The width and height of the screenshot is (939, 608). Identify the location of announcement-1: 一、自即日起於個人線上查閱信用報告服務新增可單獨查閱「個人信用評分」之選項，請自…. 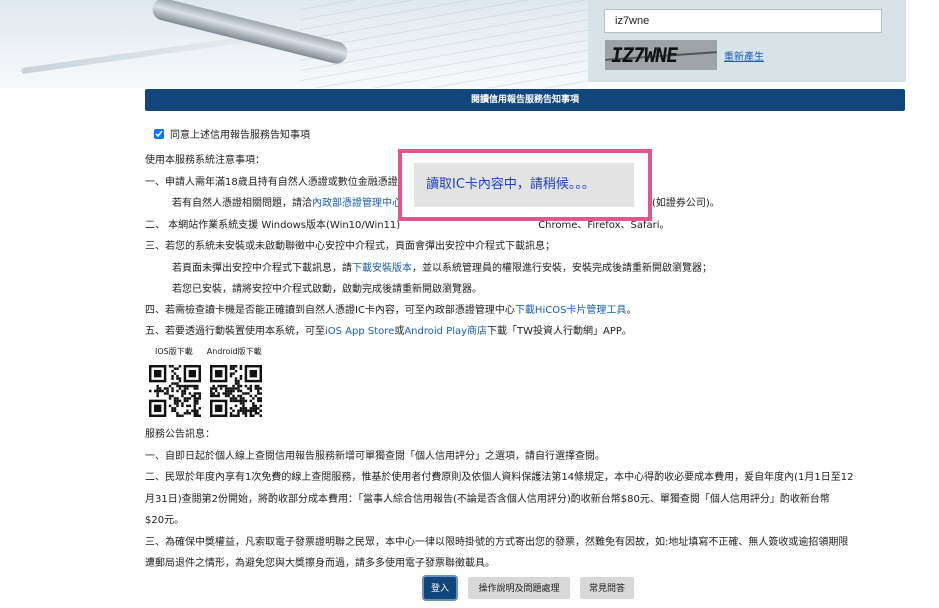
(375, 456).